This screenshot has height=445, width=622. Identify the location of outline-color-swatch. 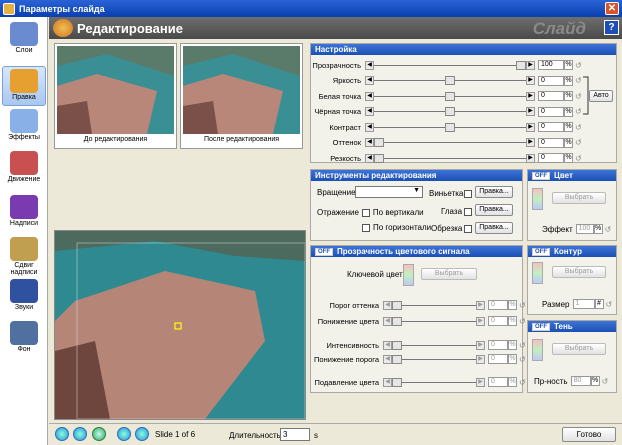
(537, 273).